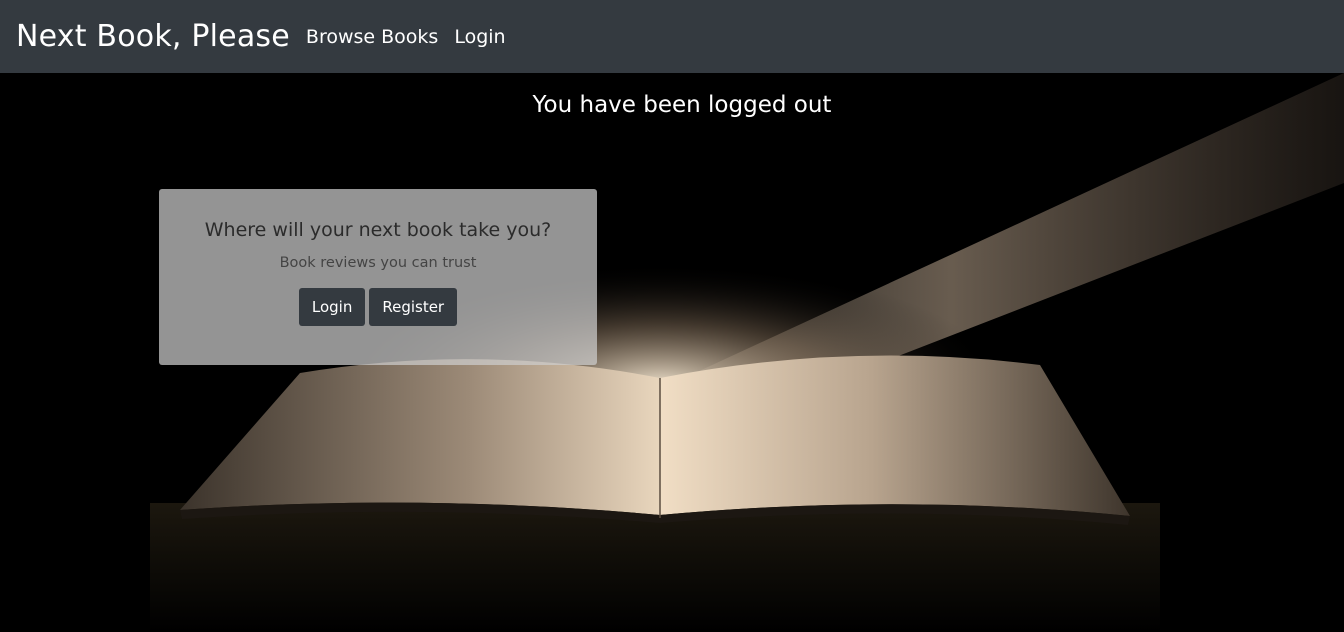  Describe the element at coordinates (378, 230) in the screenshot. I see `hero-card-title: Where will your next book take you?` at that location.